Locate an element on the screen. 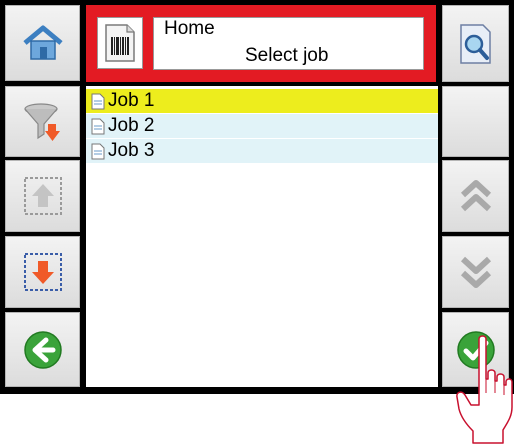 The width and height of the screenshot is (514, 447). job-name: Job 3 is located at coordinates (131, 150).